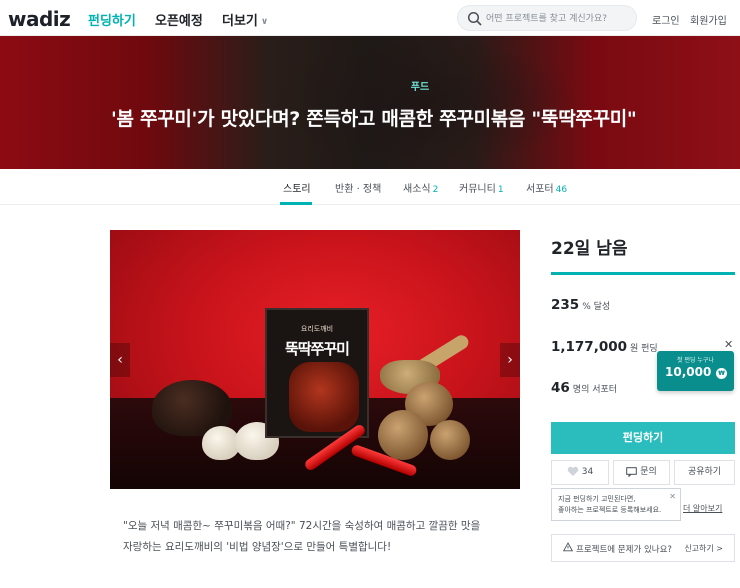 Image resolution: width=740 pixels, height=588 pixels. I want to click on tab-story: 스토리, so click(297, 187).